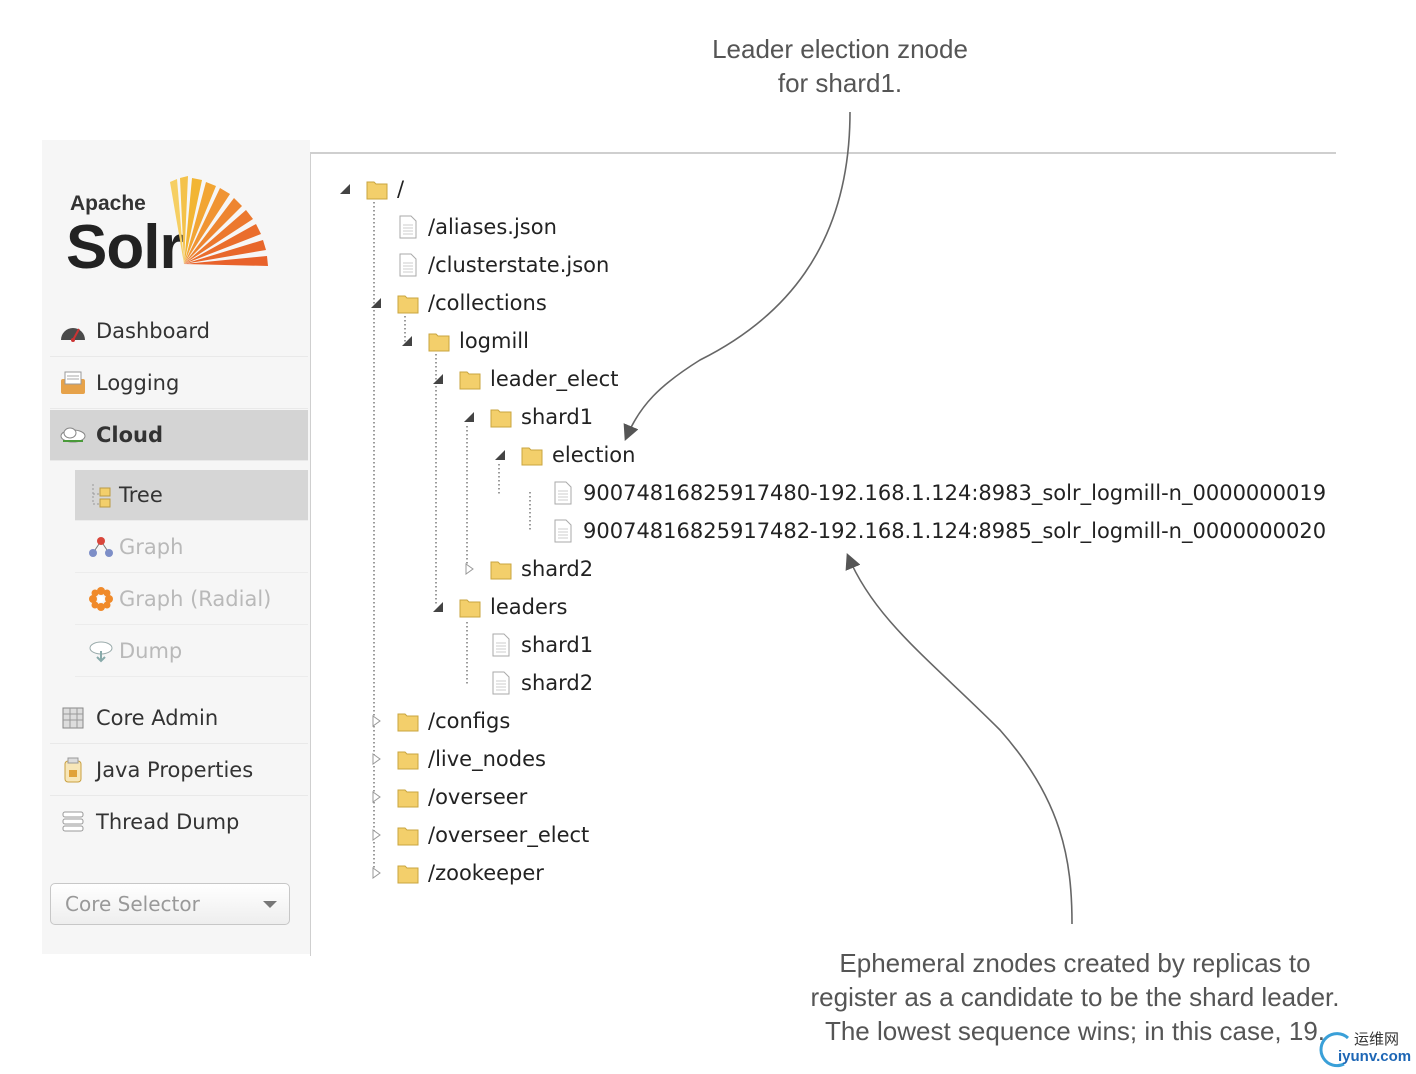  I want to click on nav-cloud-graph-radial: Graph (Radial), so click(191, 599).